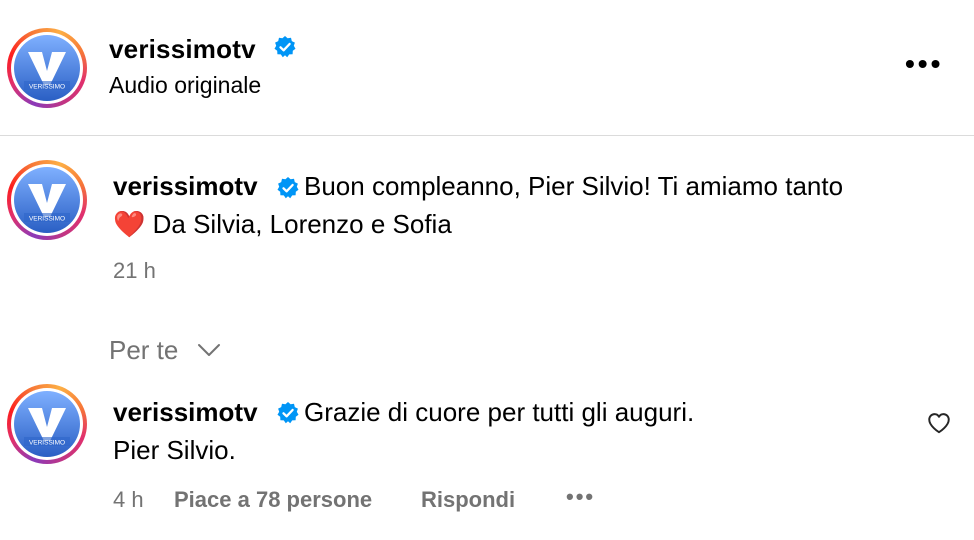  I want to click on caption-line-2: Da Silvia, Lorenzo e Sofia, so click(302, 224).